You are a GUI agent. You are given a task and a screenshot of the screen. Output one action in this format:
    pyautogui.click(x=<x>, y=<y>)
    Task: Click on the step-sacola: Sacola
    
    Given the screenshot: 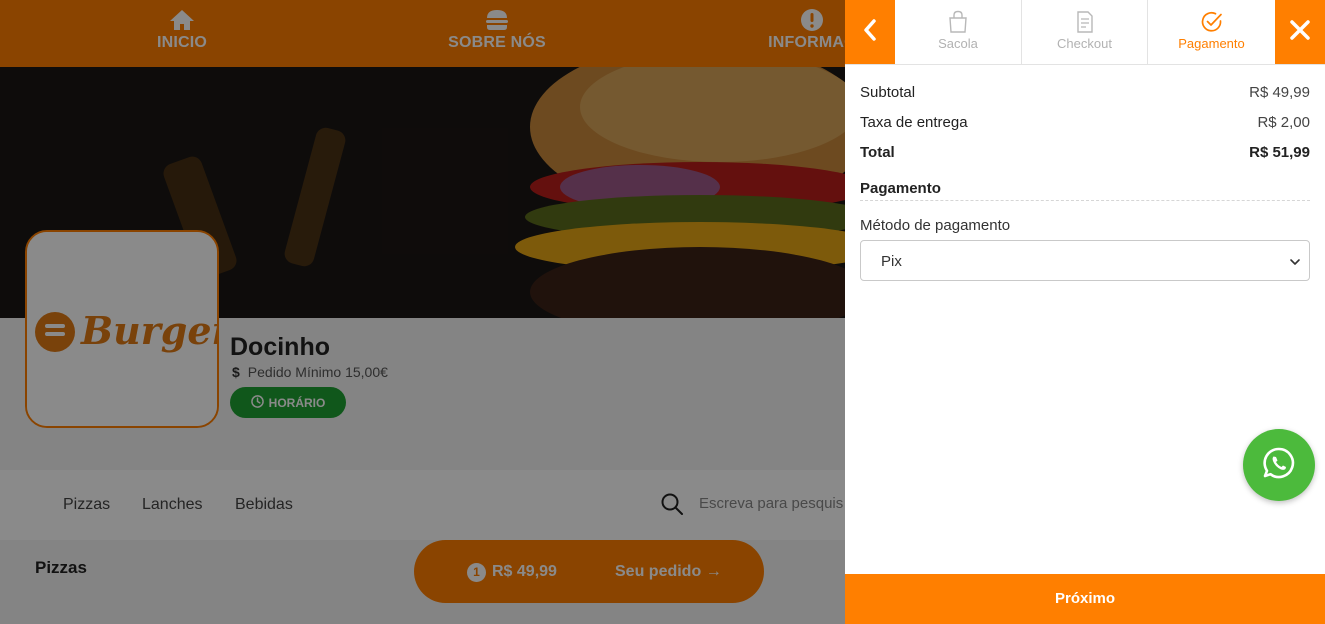 What is the action you would take?
    pyautogui.click(x=958, y=32)
    